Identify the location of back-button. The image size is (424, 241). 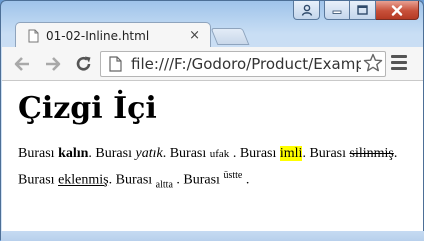
(22, 64).